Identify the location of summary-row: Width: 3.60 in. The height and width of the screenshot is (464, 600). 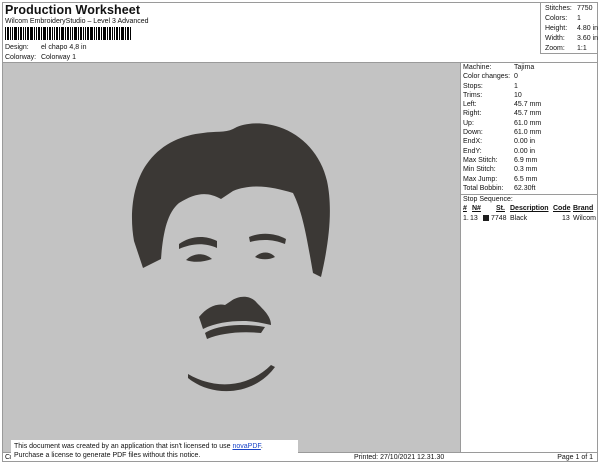
(572, 38).